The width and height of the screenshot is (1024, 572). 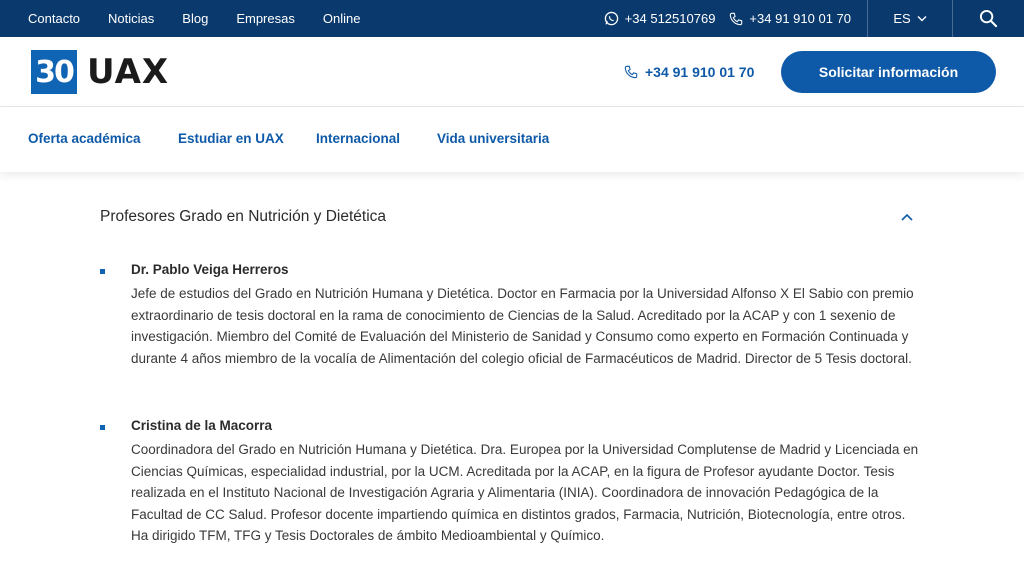 I want to click on header-phone-link: +34 91 910 01 70, so click(x=689, y=72).